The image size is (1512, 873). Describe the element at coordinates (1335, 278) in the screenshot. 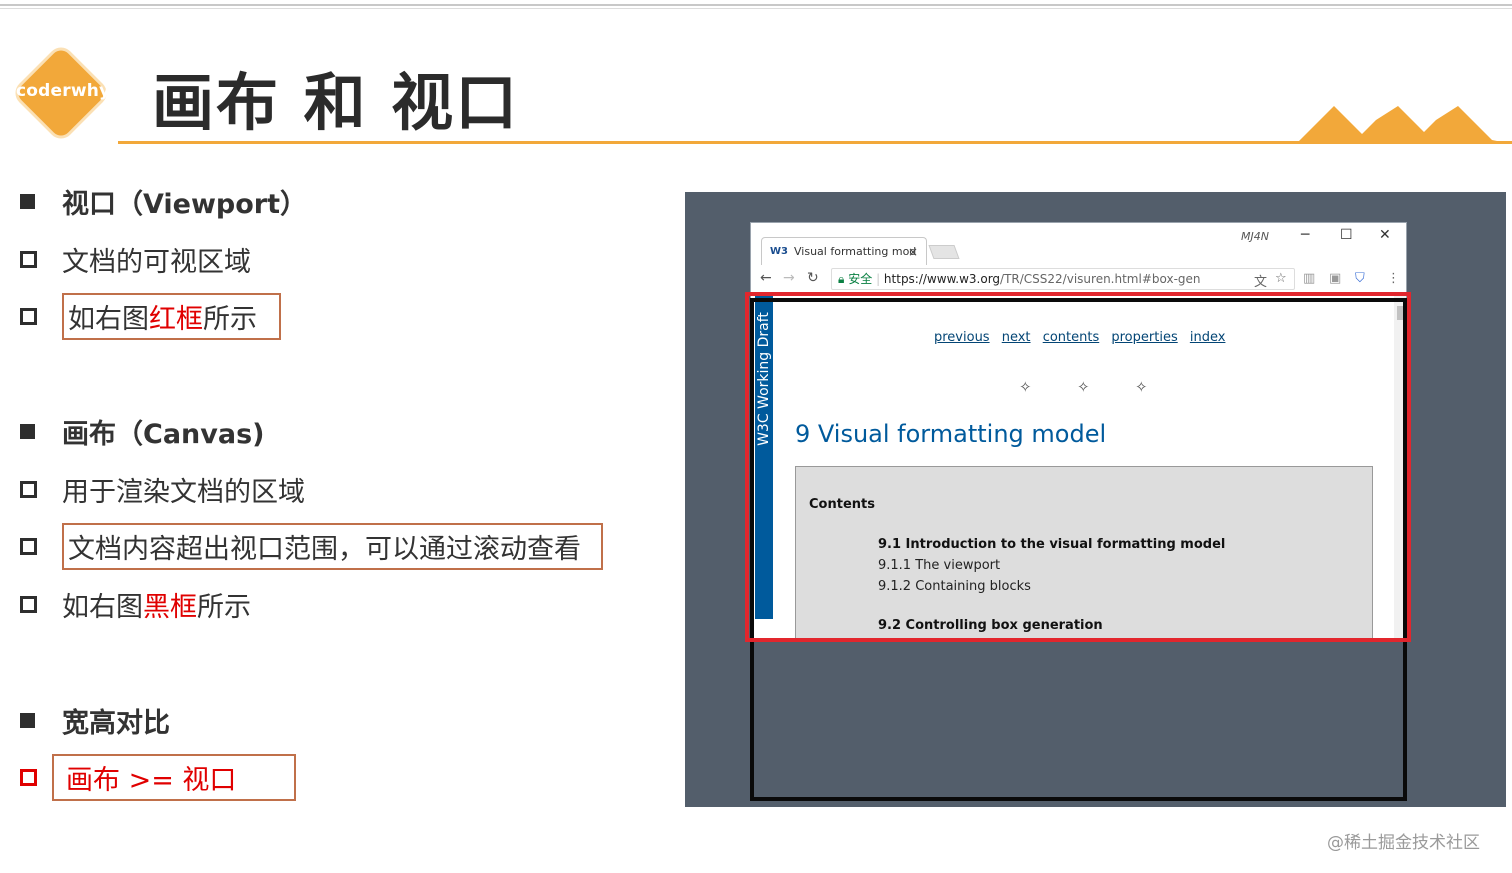

I see `extension-icon: ▣` at that location.